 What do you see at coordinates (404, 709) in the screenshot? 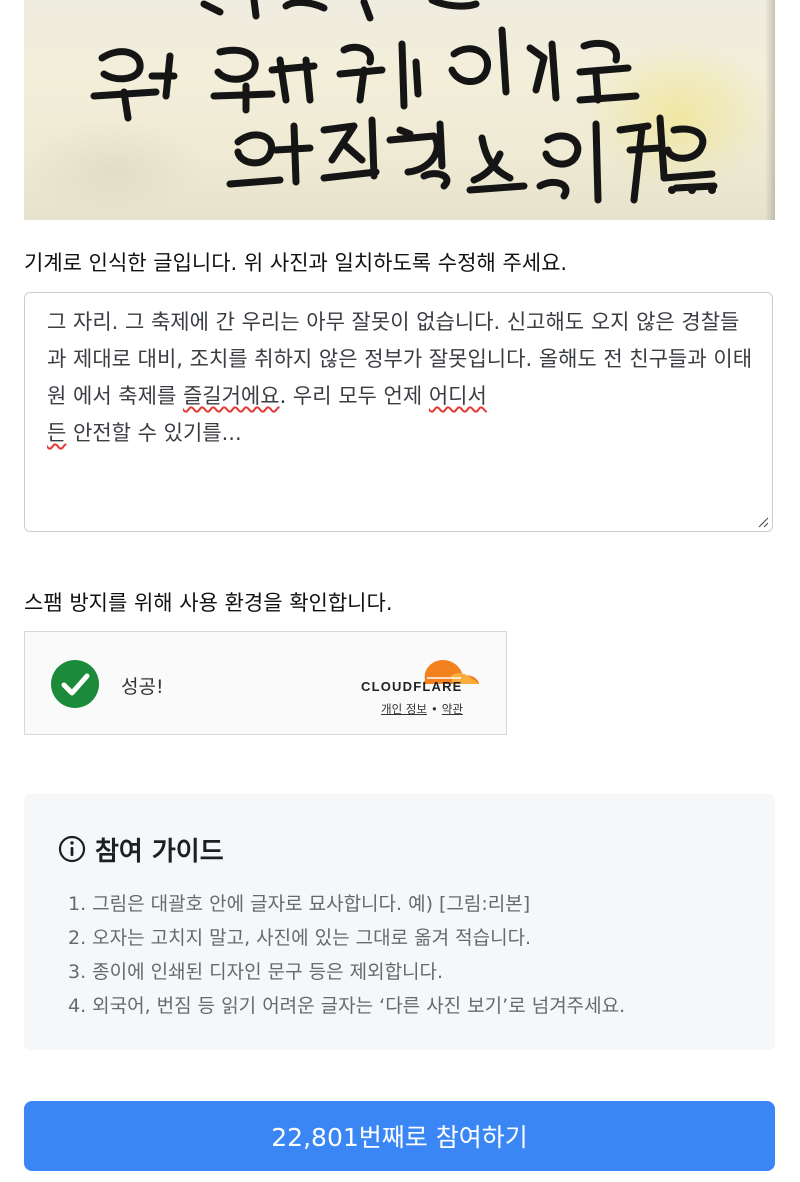
I see `privacy-link: 개인 정보` at bounding box center [404, 709].